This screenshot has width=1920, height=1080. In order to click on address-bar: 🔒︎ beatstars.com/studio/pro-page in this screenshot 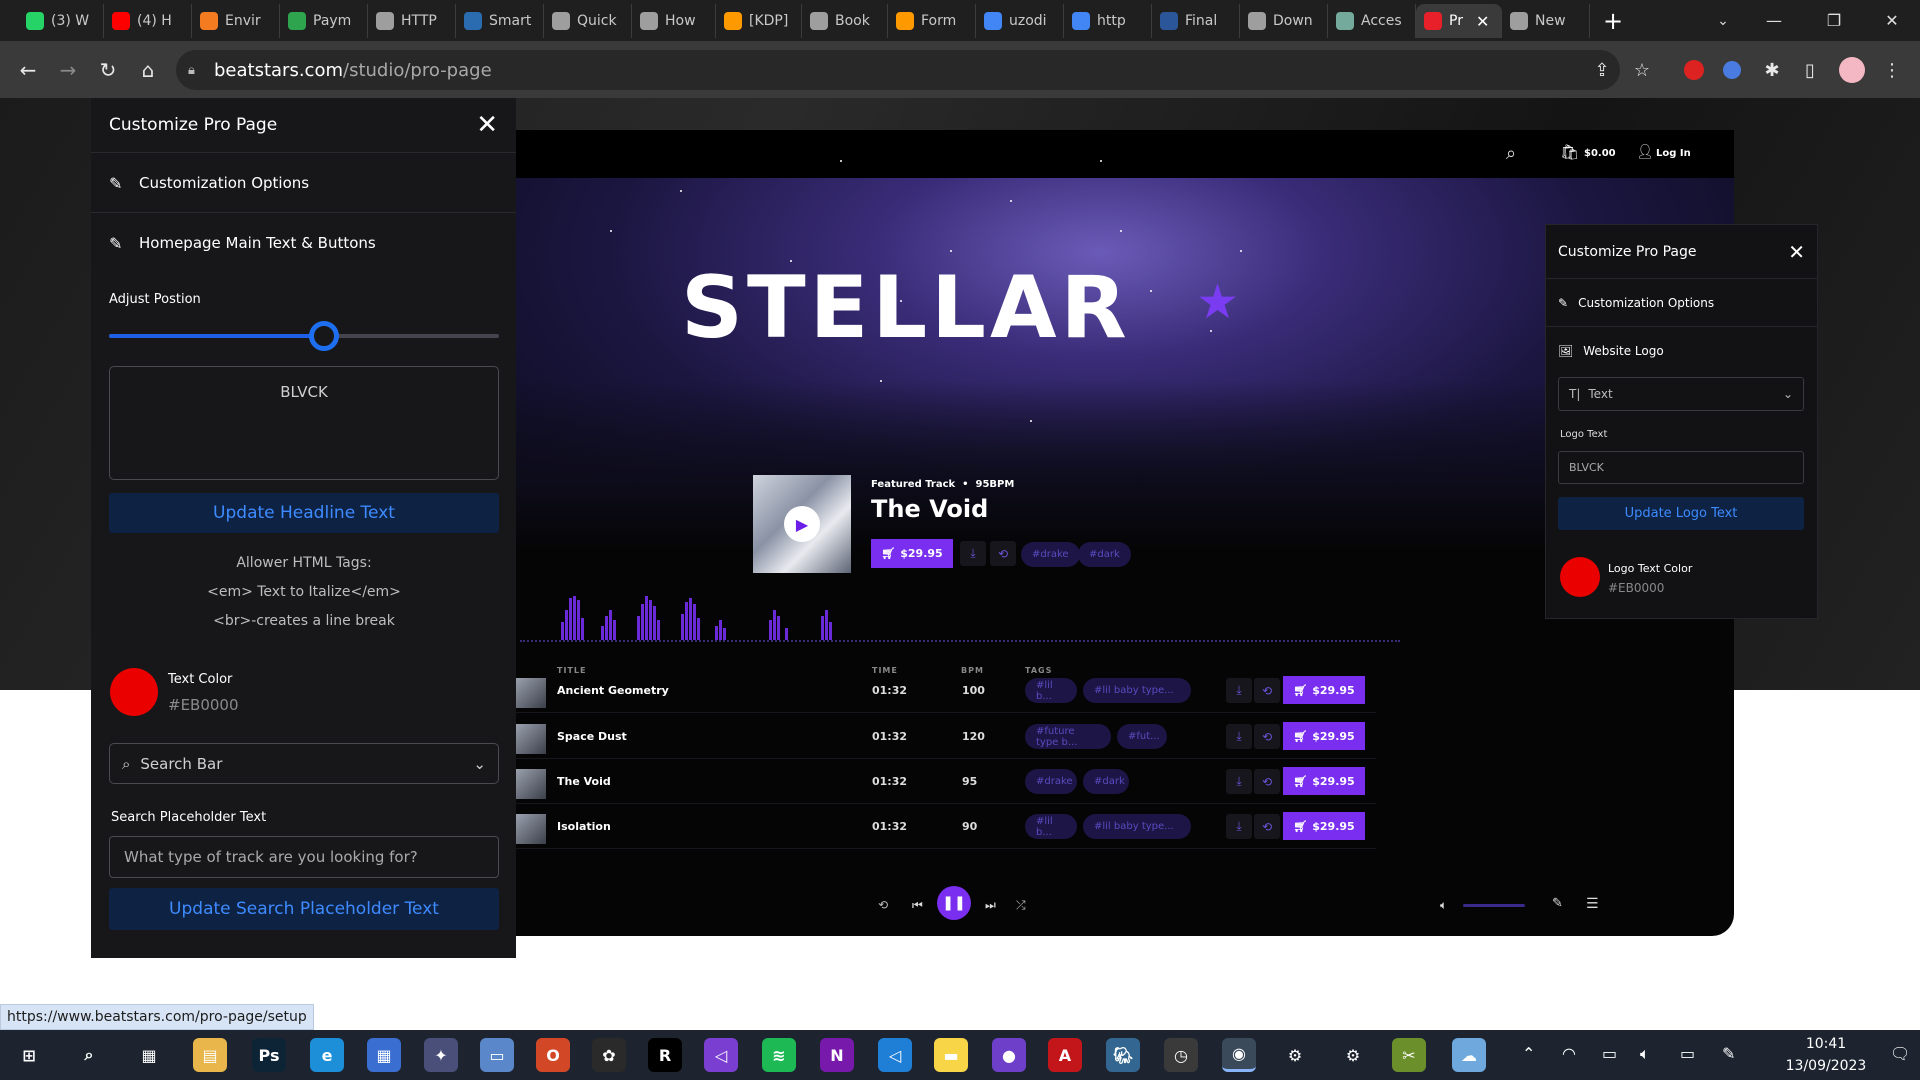, I will do `click(898, 70)`.